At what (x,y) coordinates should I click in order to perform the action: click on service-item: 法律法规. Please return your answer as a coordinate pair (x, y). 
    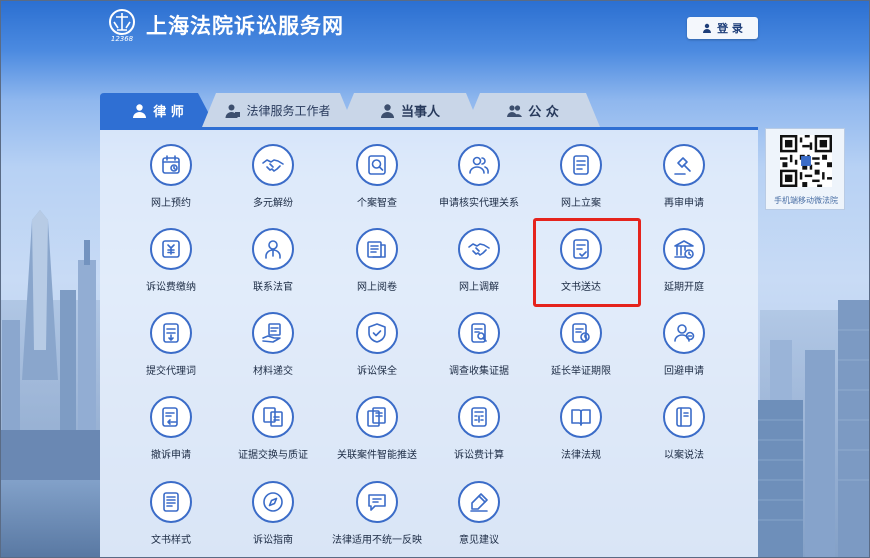
    Looking at the image, I should click on (581, 434).